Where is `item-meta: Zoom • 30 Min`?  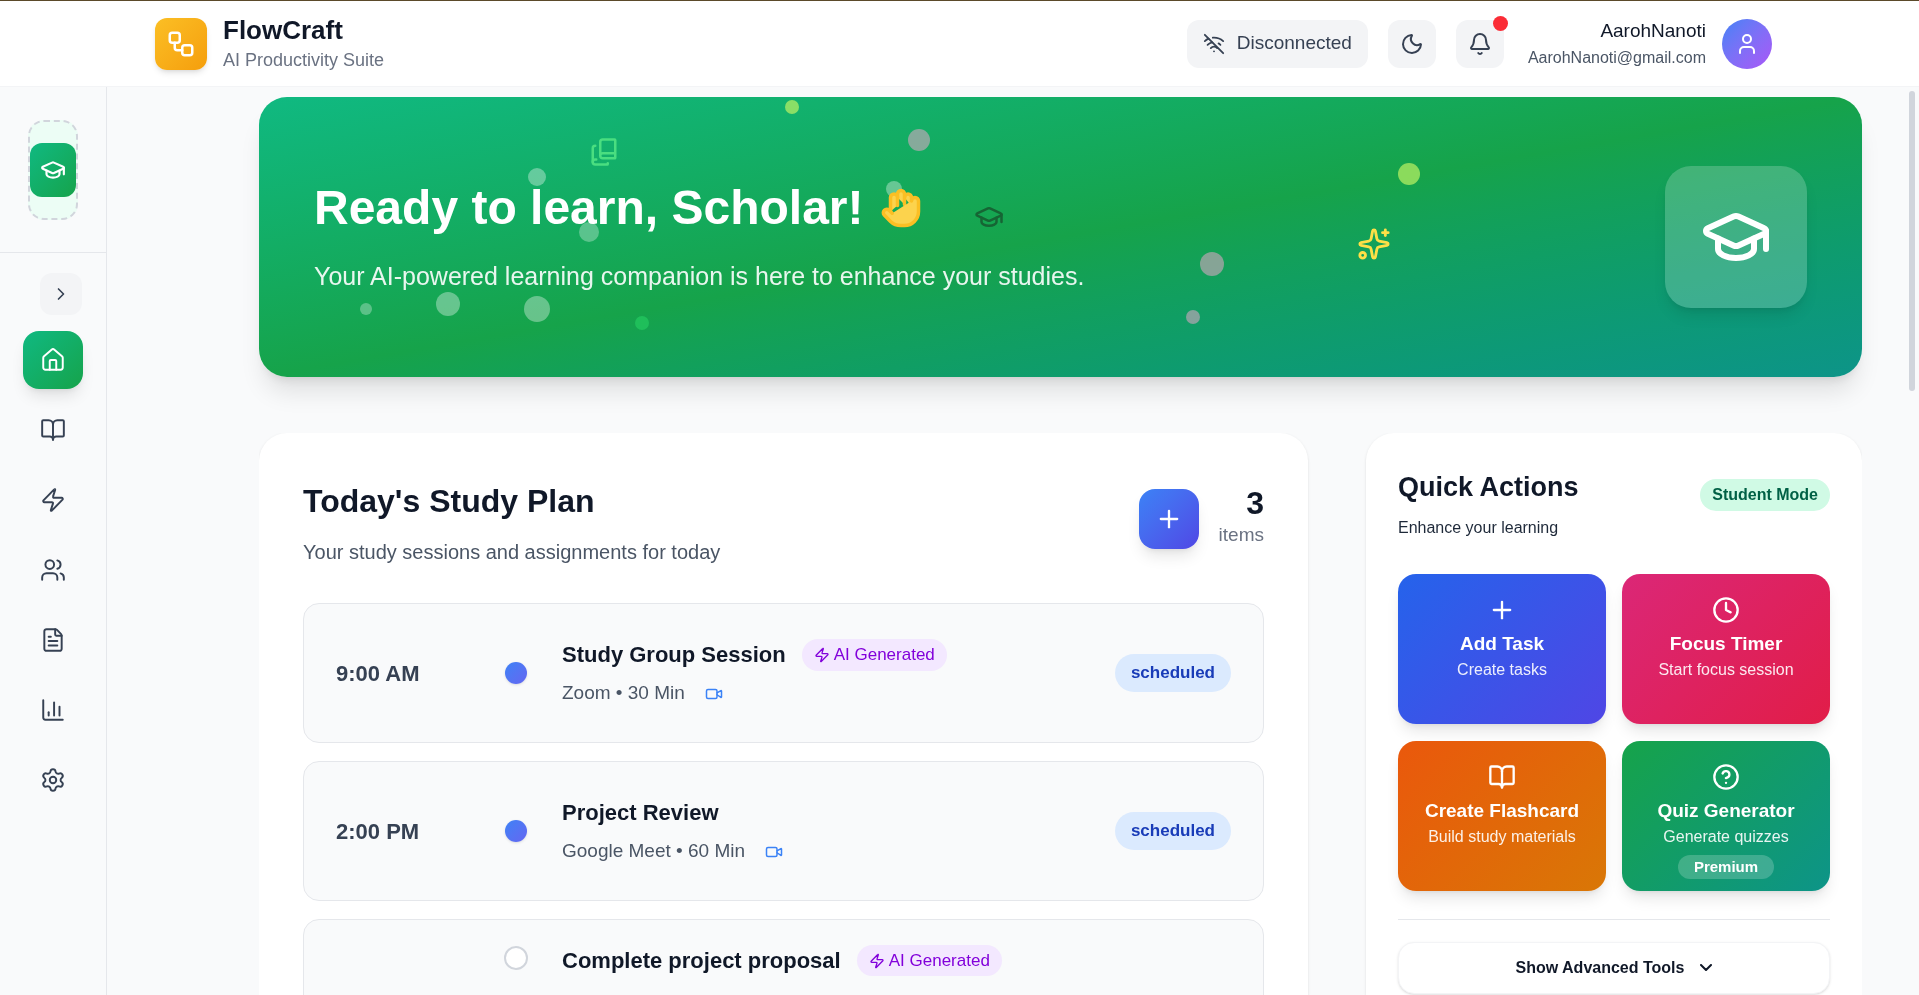 item-meta: Zoom • 30 Min is located at coordinates (623, 693).